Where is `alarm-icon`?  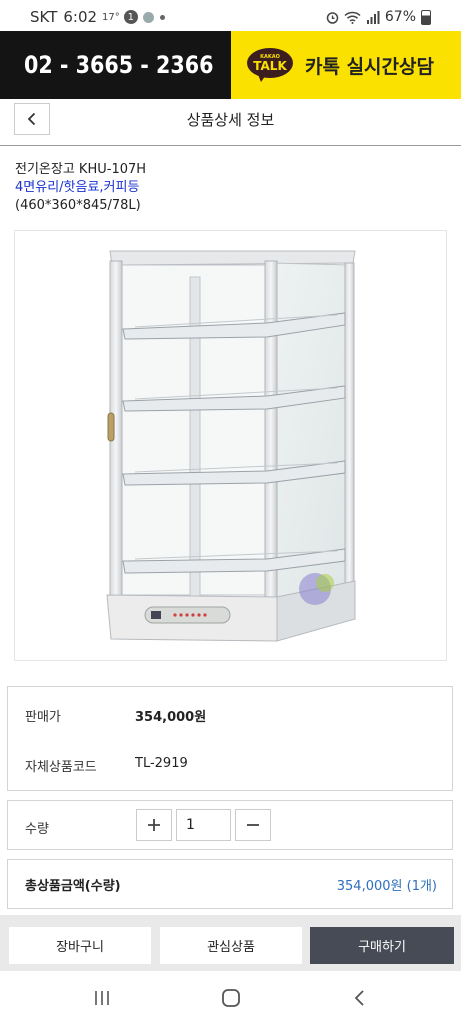 alarm-icon is located at coordinates (332, 17).